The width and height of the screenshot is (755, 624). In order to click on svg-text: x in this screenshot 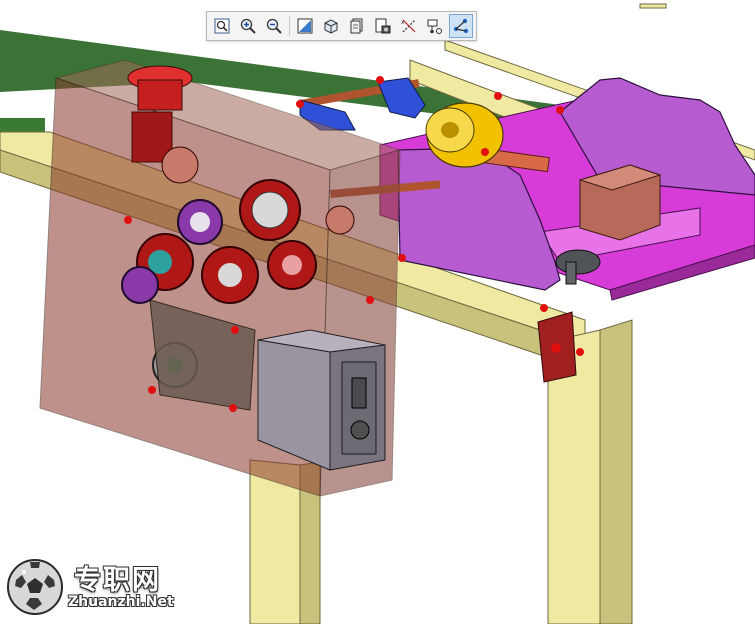, I will do `click(403, 22)`.